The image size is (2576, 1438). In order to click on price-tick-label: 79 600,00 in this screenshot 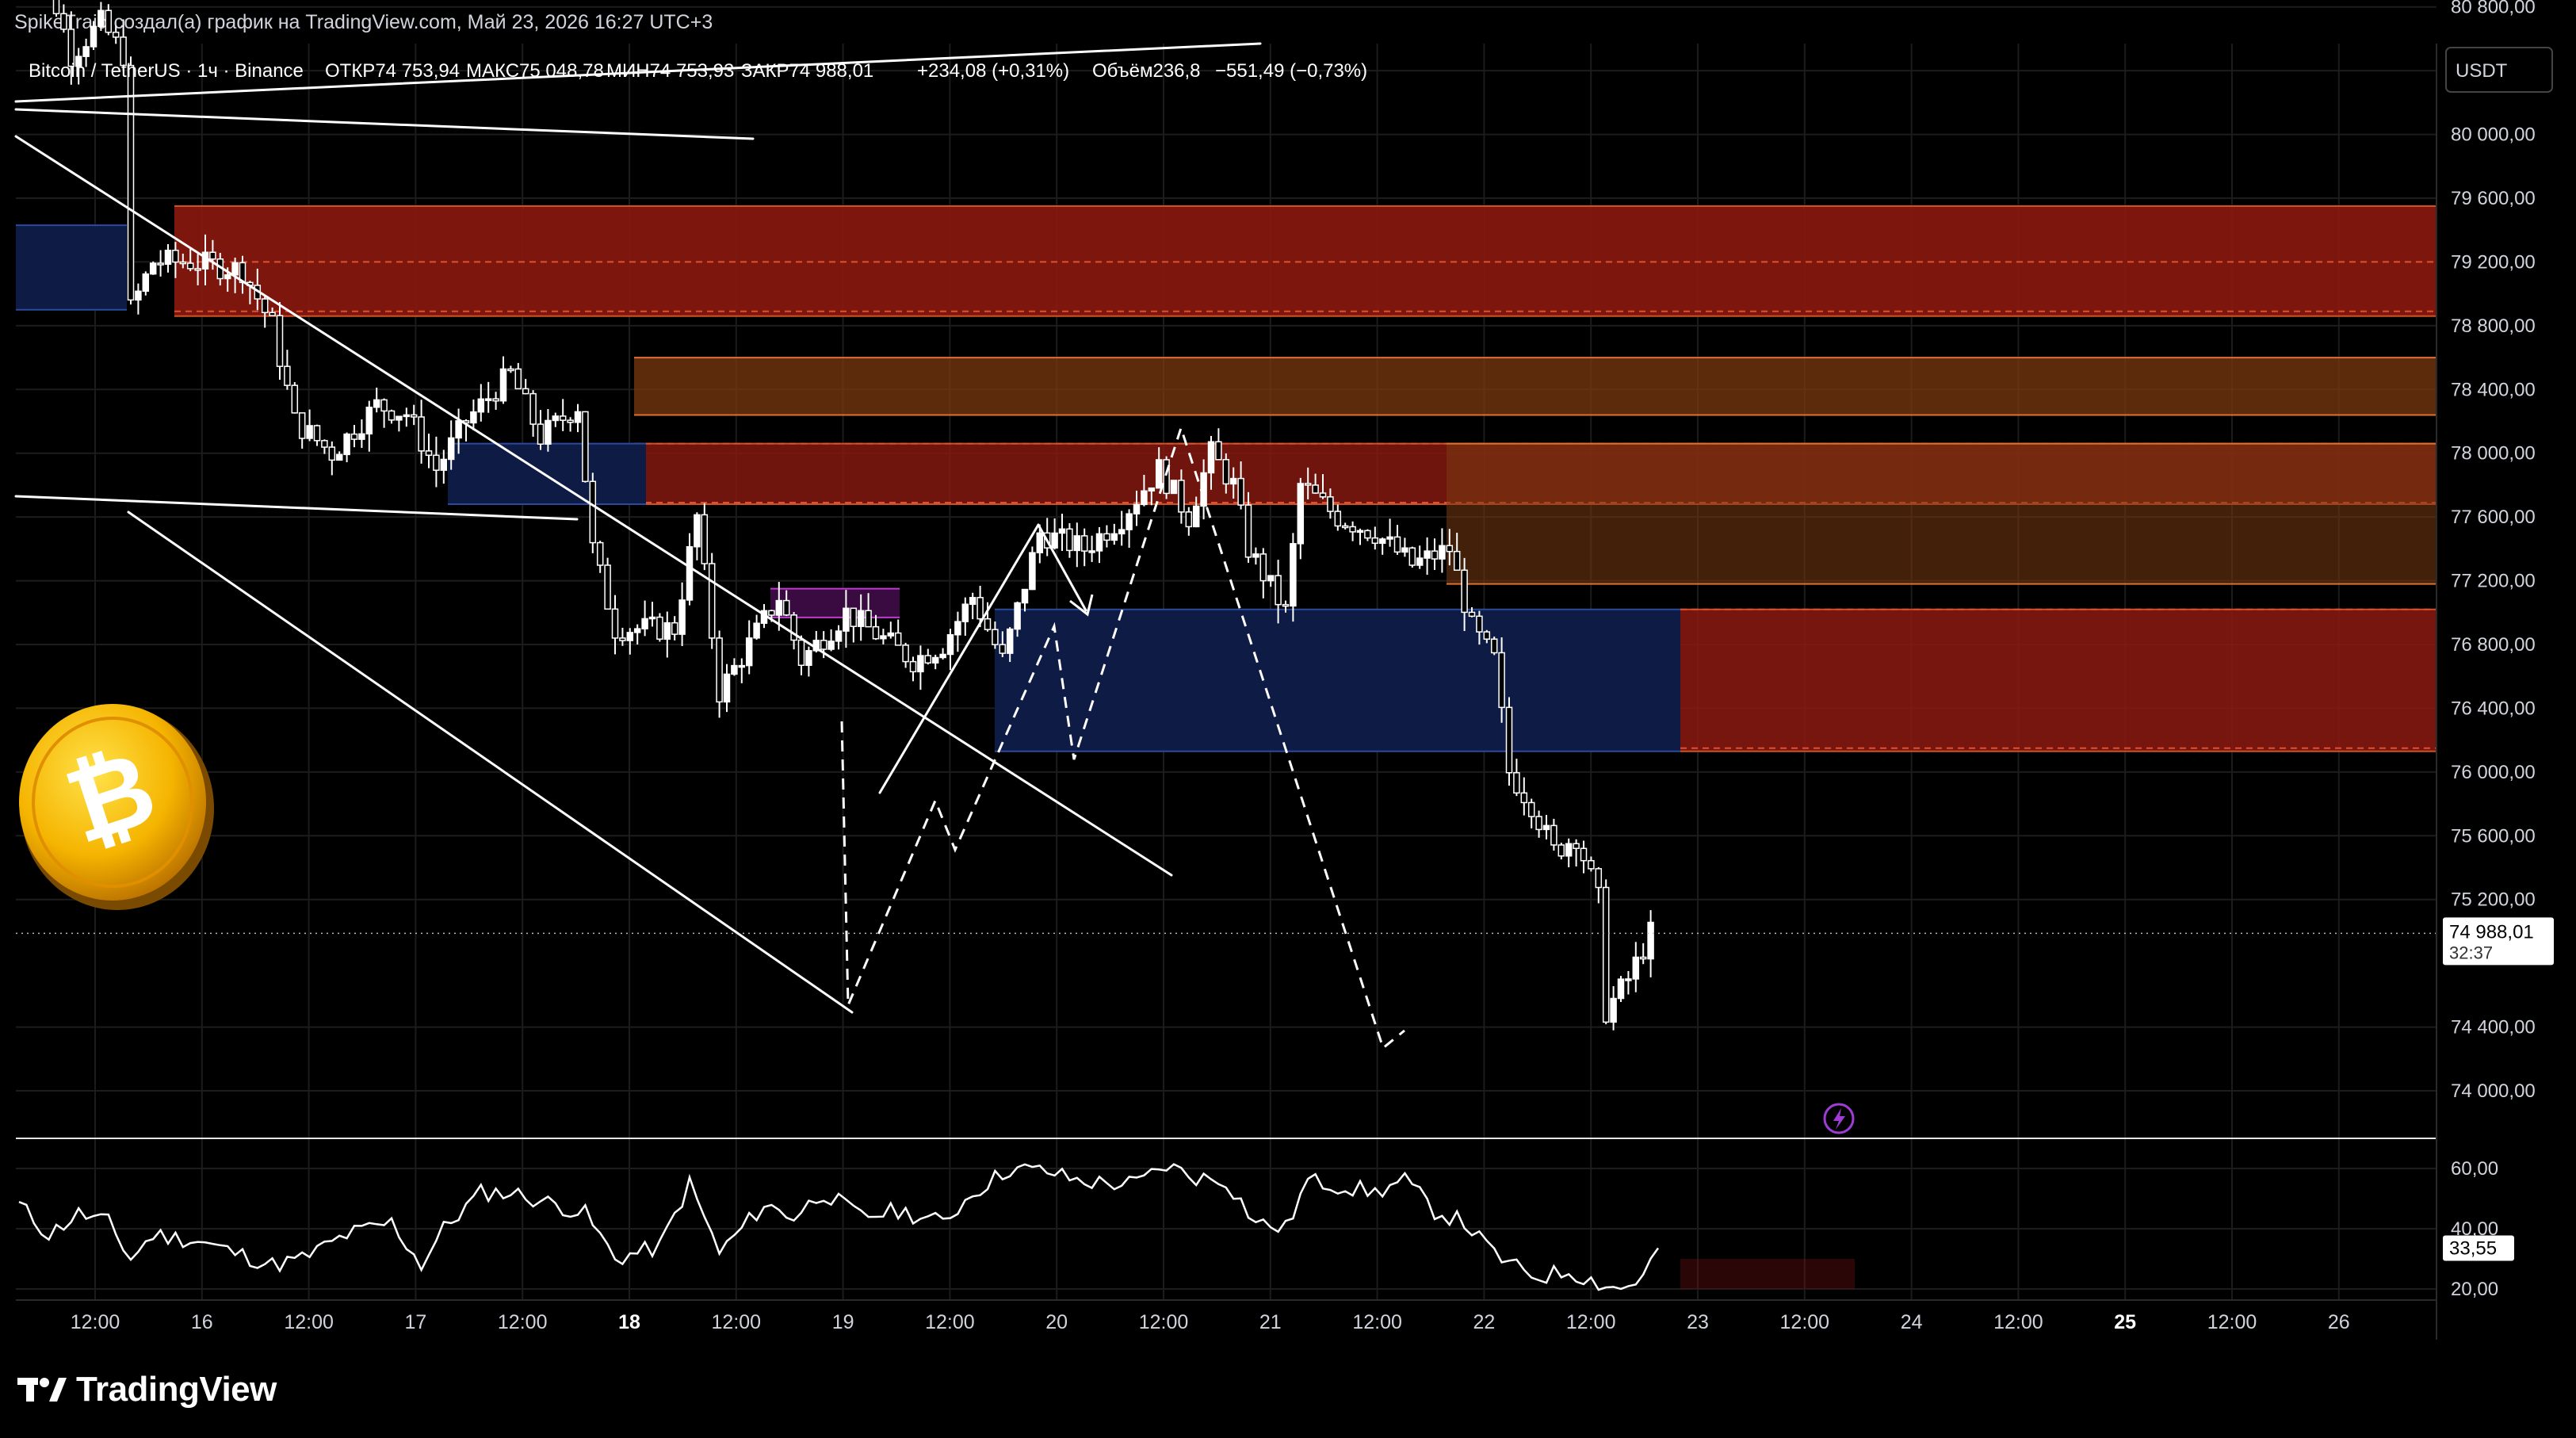, I will do `click(2493, 198)`.